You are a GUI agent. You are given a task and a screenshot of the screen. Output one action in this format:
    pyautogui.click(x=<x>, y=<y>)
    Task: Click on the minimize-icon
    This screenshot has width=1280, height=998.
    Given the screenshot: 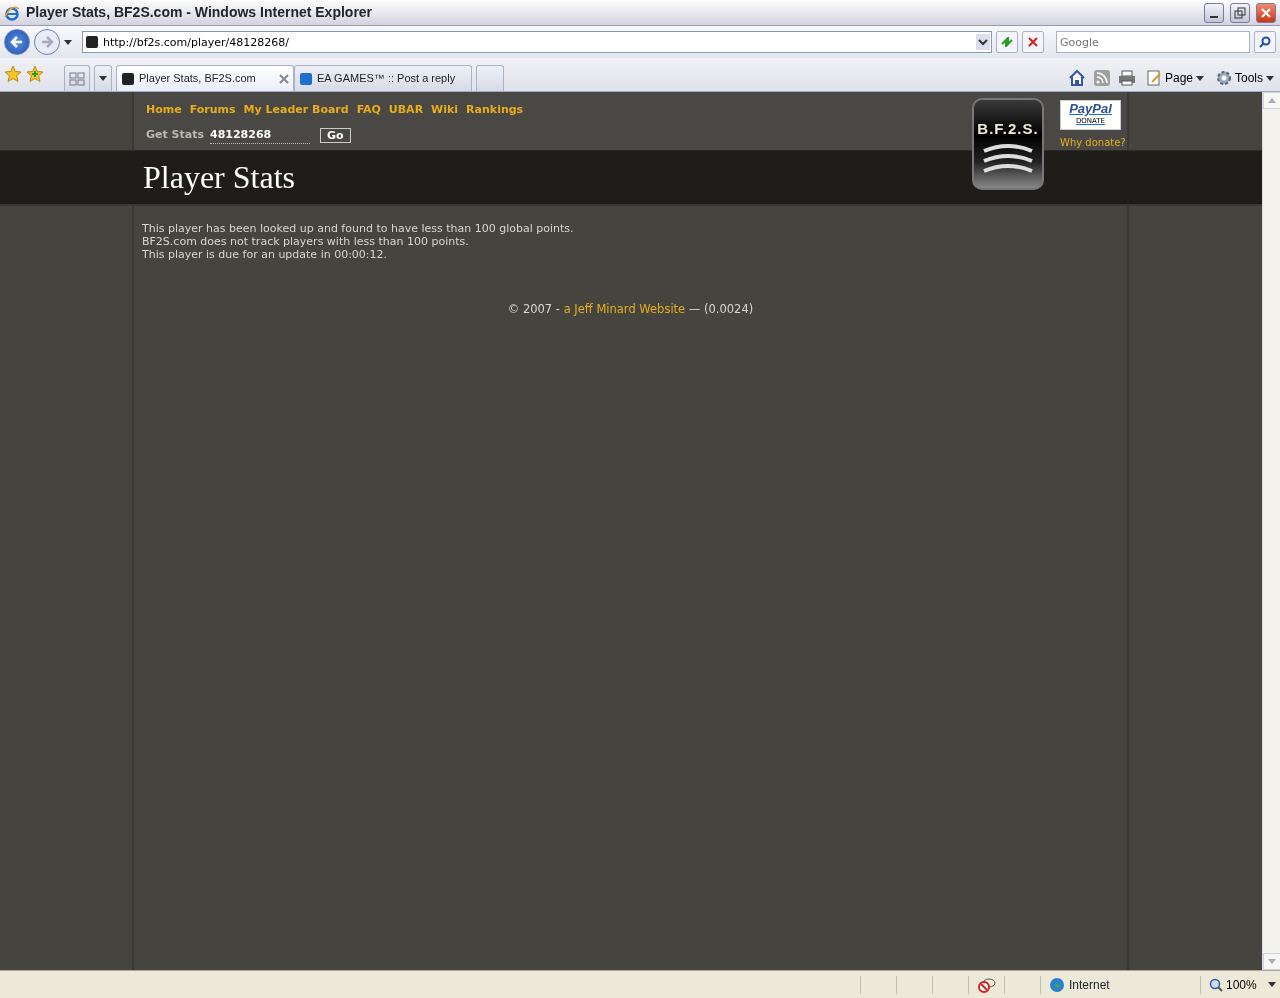 What is the action you would take?
    pyautogui.click(x=1214, y=16)
    